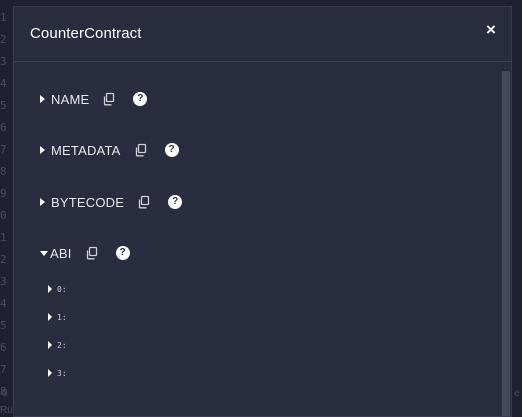 The width and height of the screenshot is (522, 417). I want to click on abi-item: 1:, so click(57, 317).